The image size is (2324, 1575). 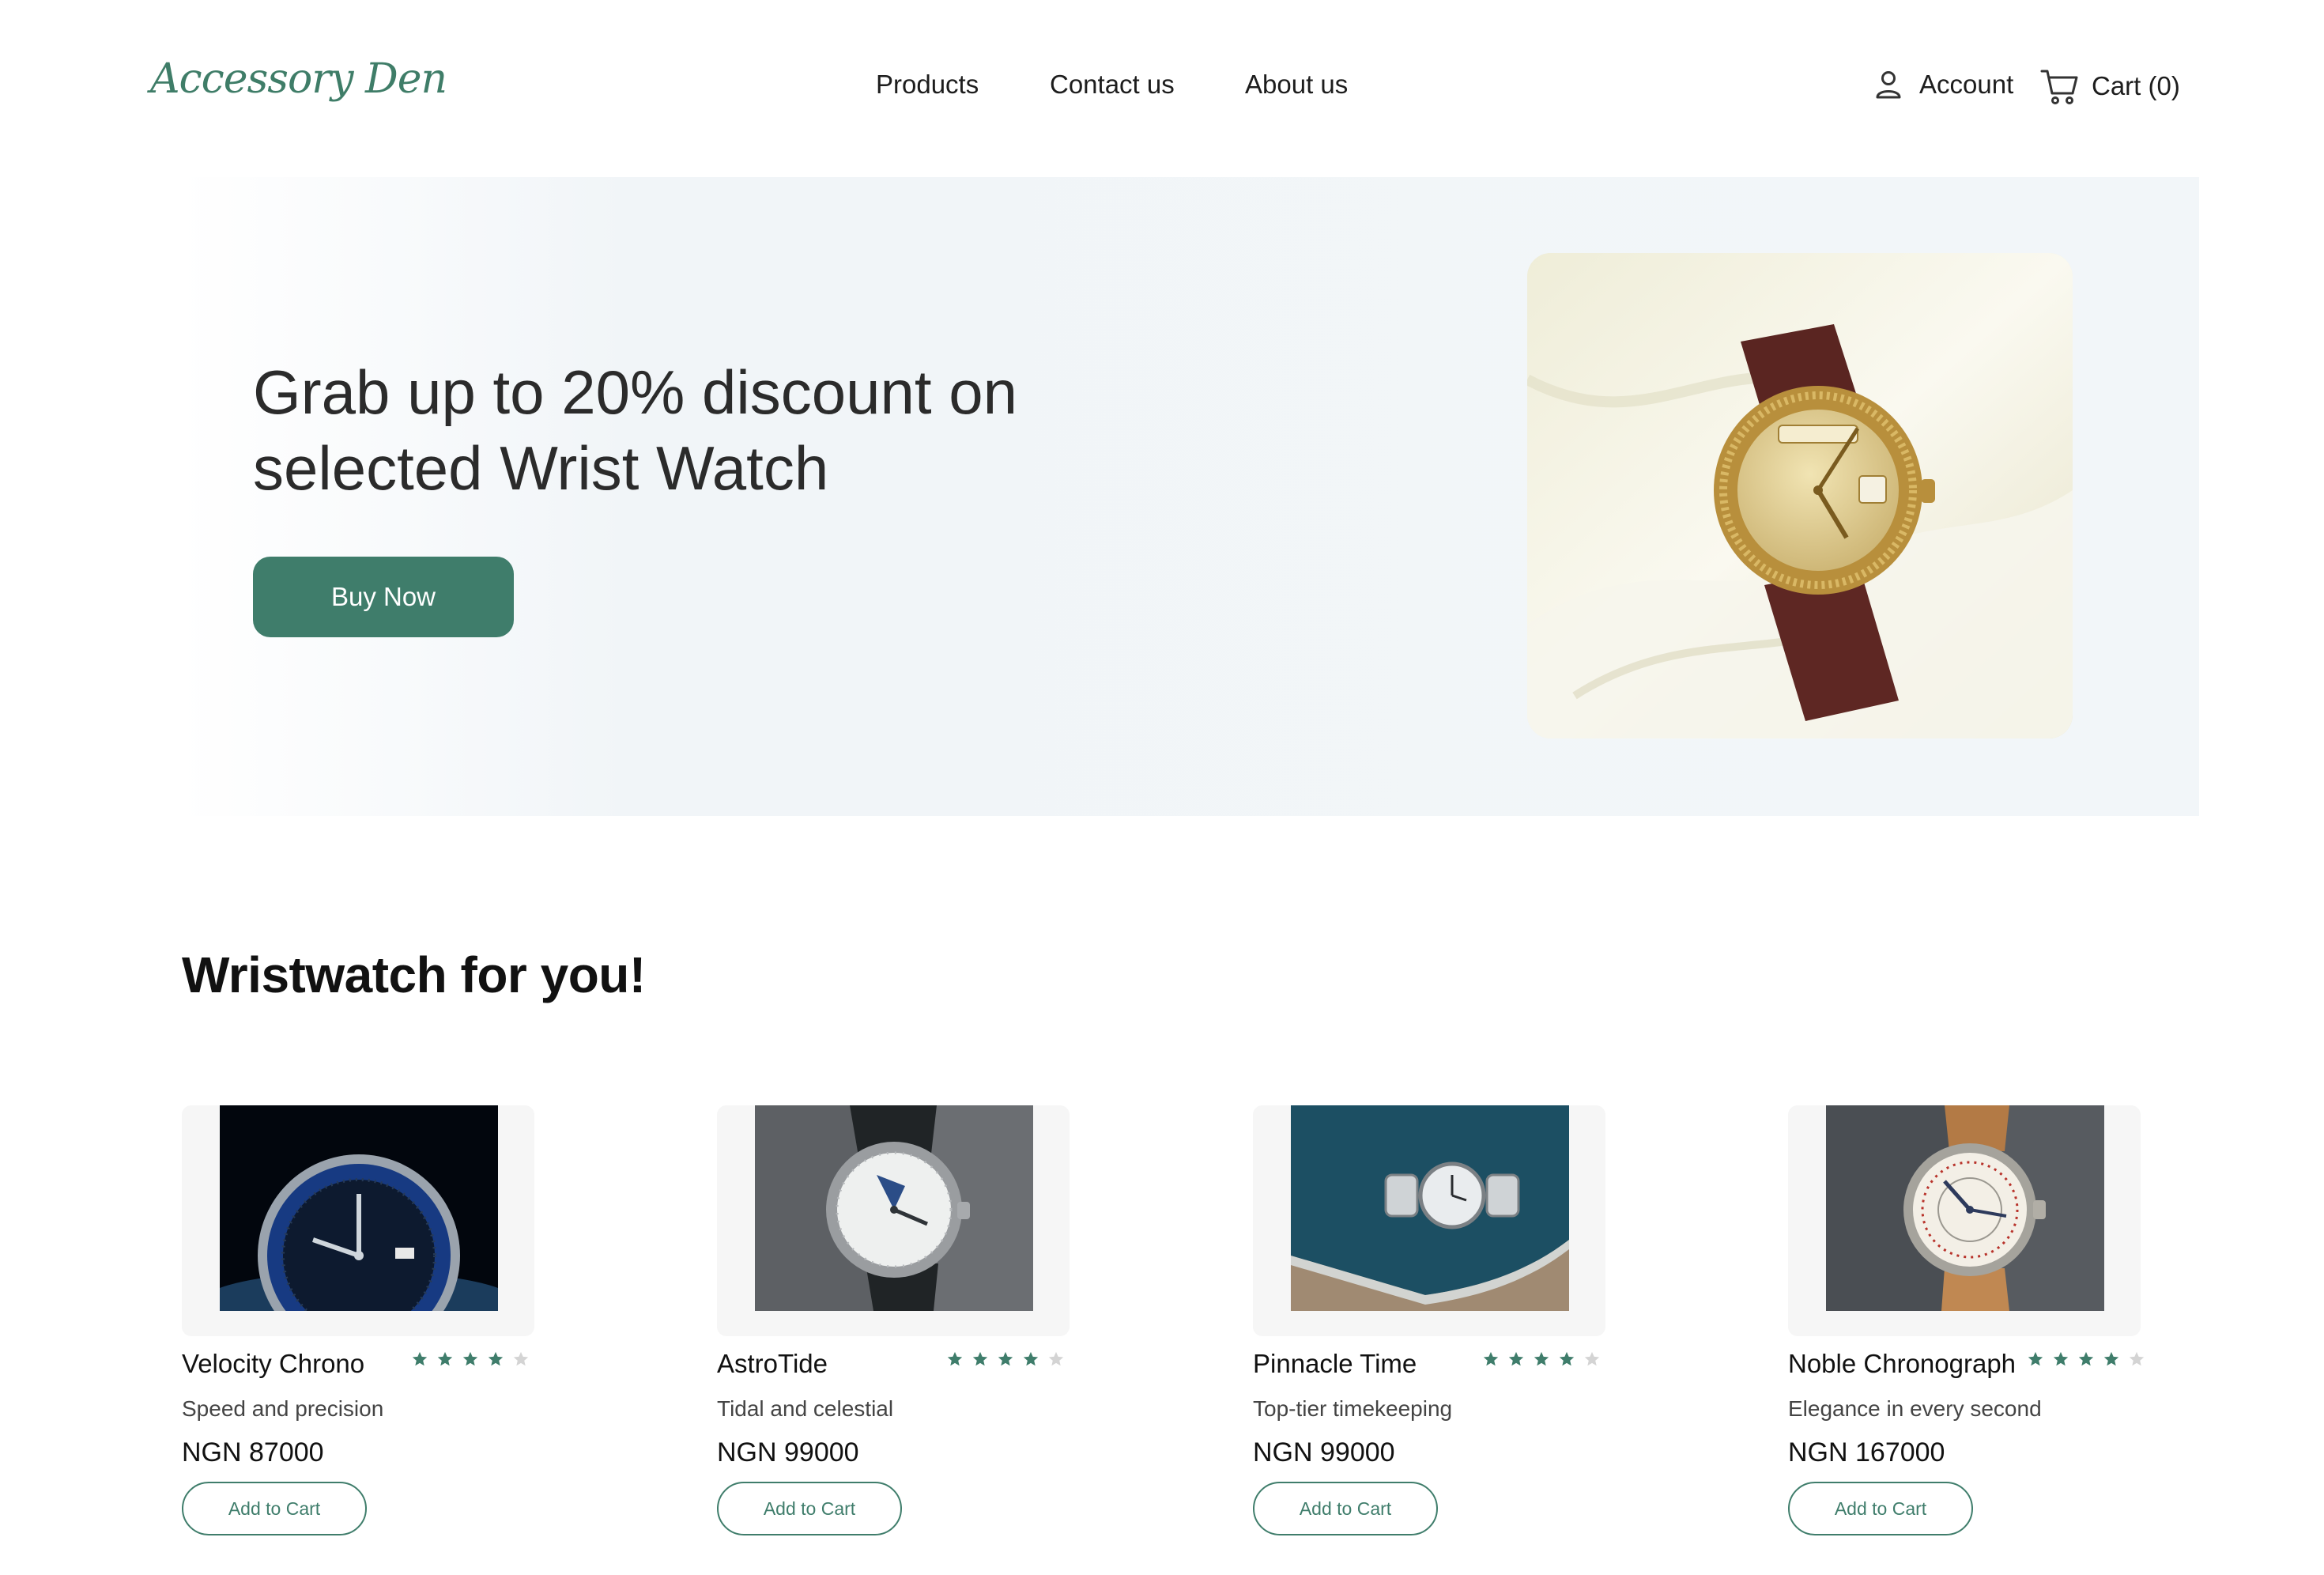 What do you see at coordinates (273, 1364) in the screenshot?
I see `product-name: Velocity Chrono` at bounding box center [273, 1364].